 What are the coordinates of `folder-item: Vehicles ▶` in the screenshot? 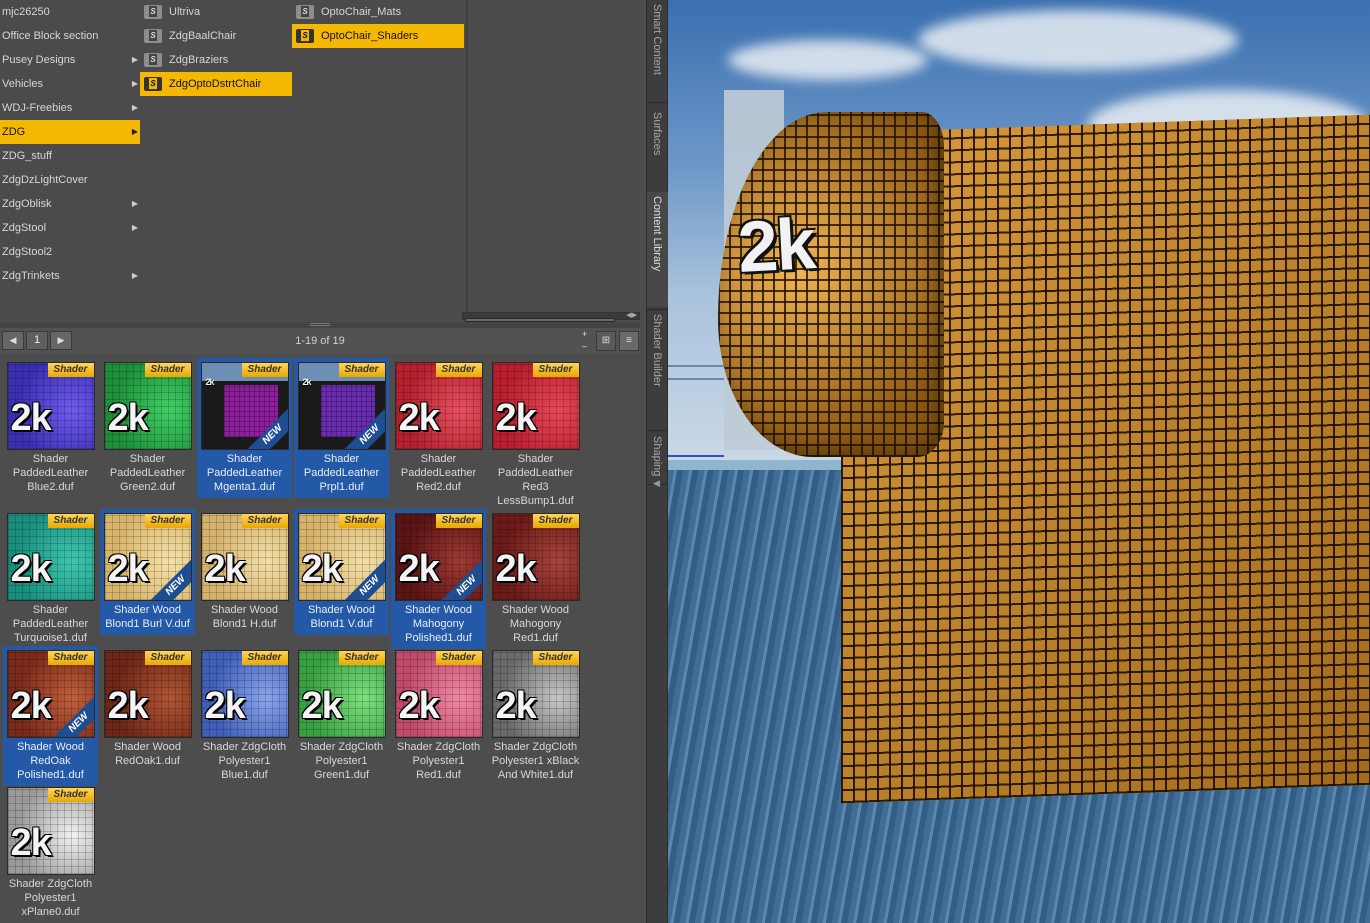 It's located at (70, 84).